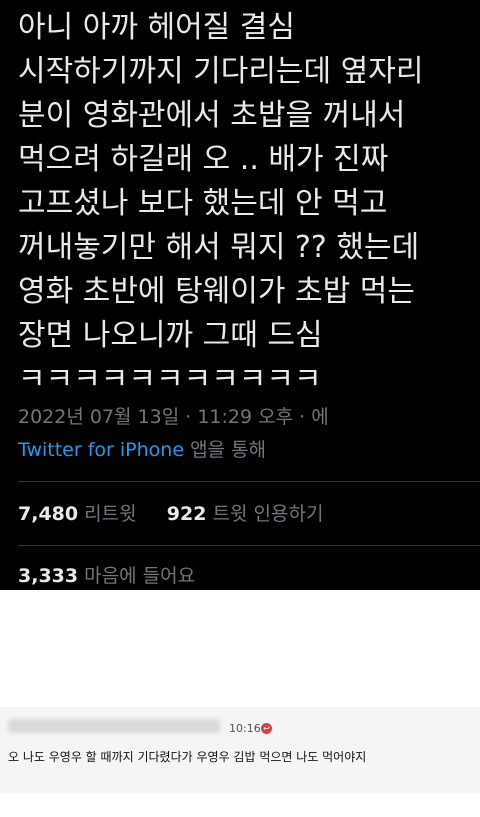  What do you see at coordinates (157, 27) in the screenshot?
I see `tweet-text-line: 아니 아까 헤어질 결심` at bounding box center [157, 27].